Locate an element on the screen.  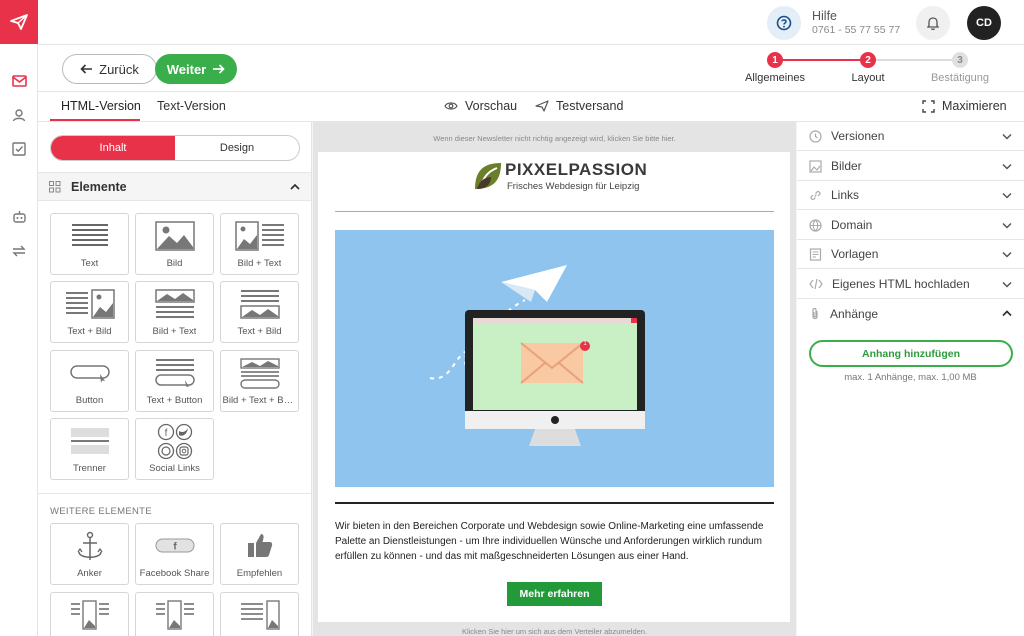
help-button is located at coordinates (784, 23).